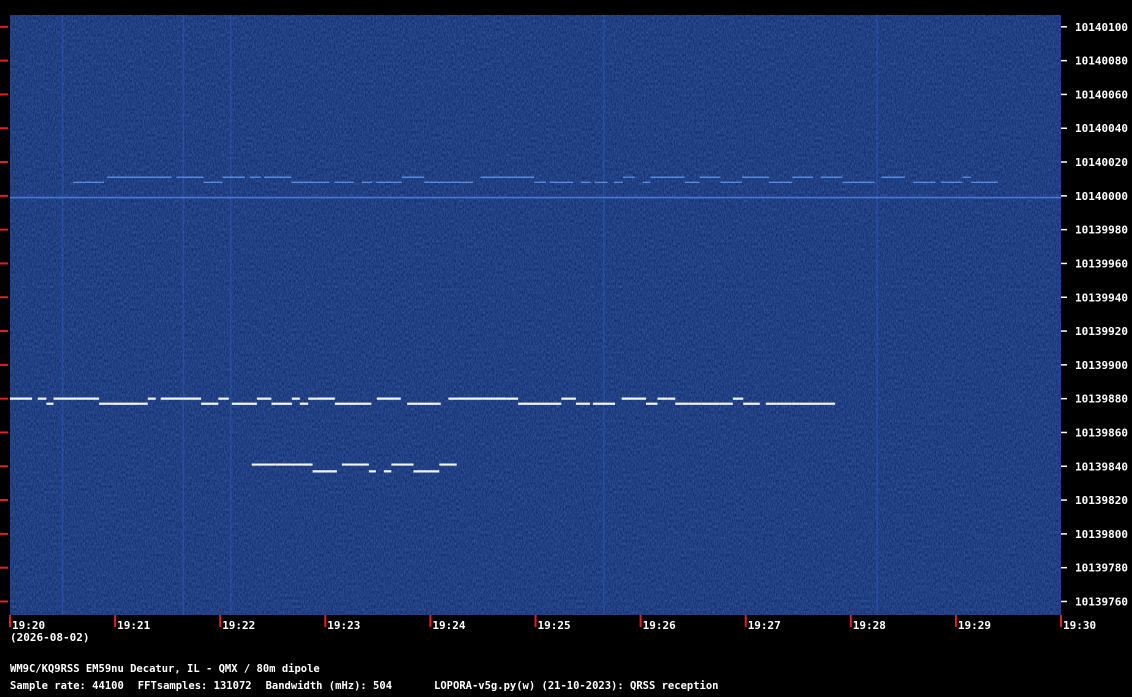  I want to click on y-tick-label: 10139900, so click(1101, 365).